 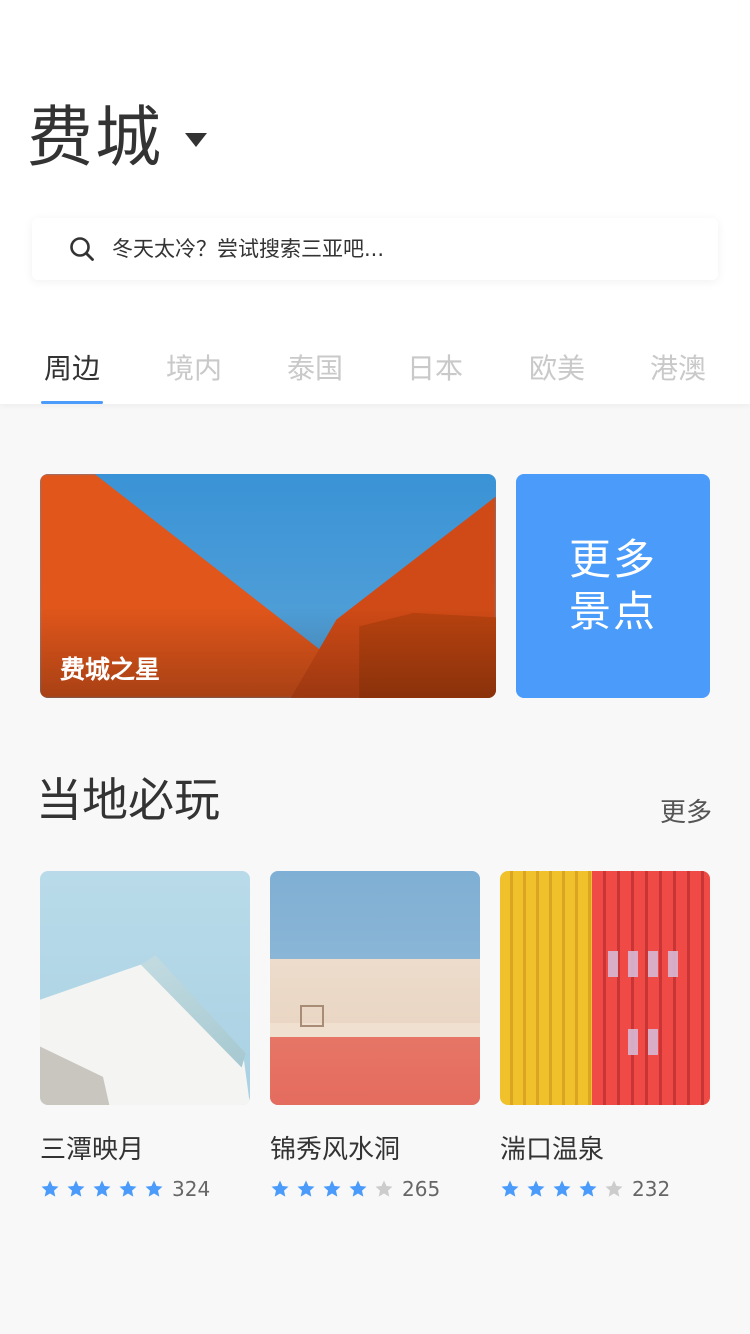 I want to click on city-selector: 费城, so click(x=117, y=138).